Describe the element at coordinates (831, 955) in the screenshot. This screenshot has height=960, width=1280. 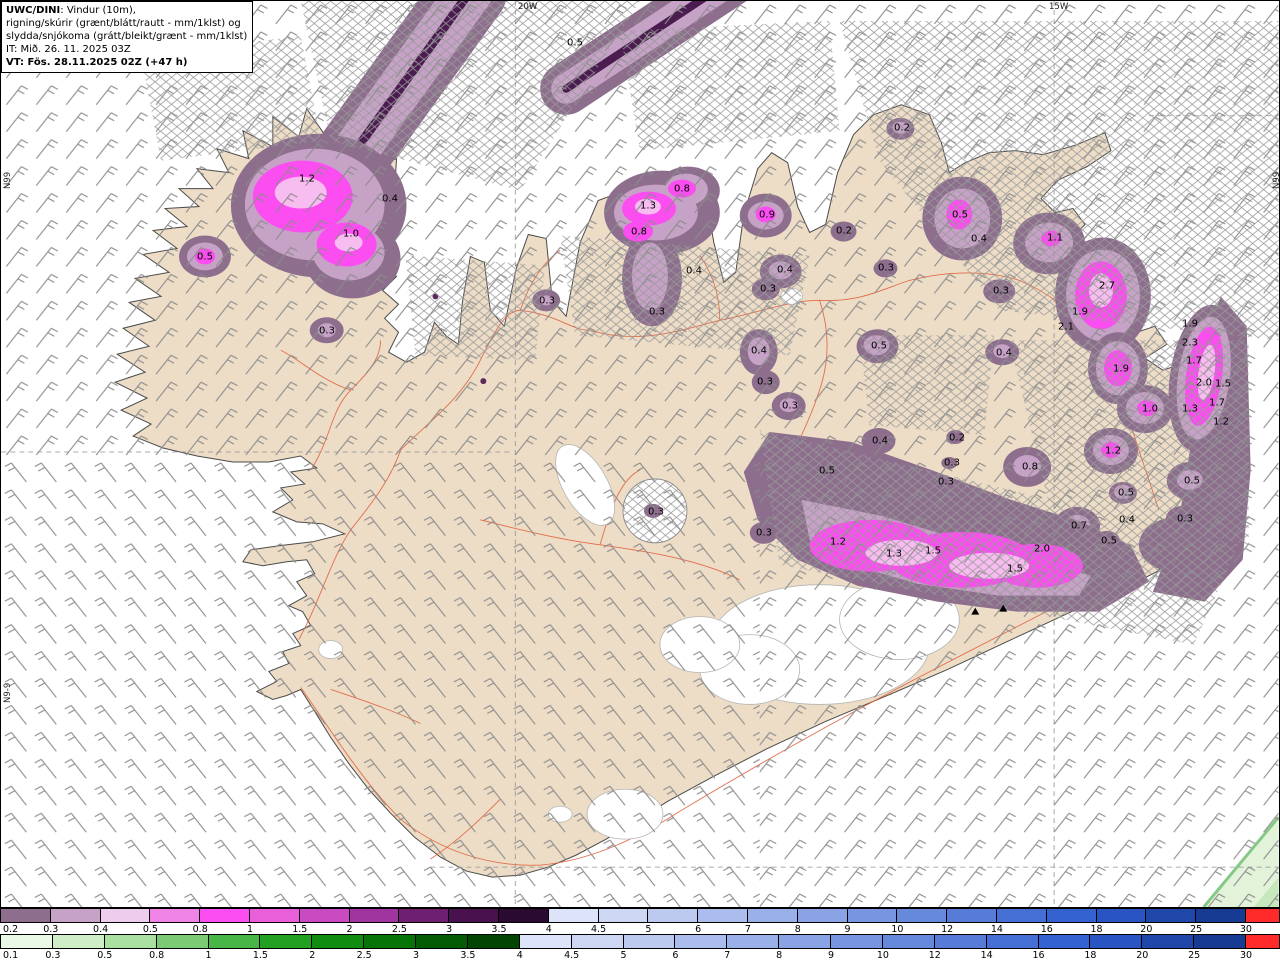
I see `colorbar-threshold-label: 9` at that location.